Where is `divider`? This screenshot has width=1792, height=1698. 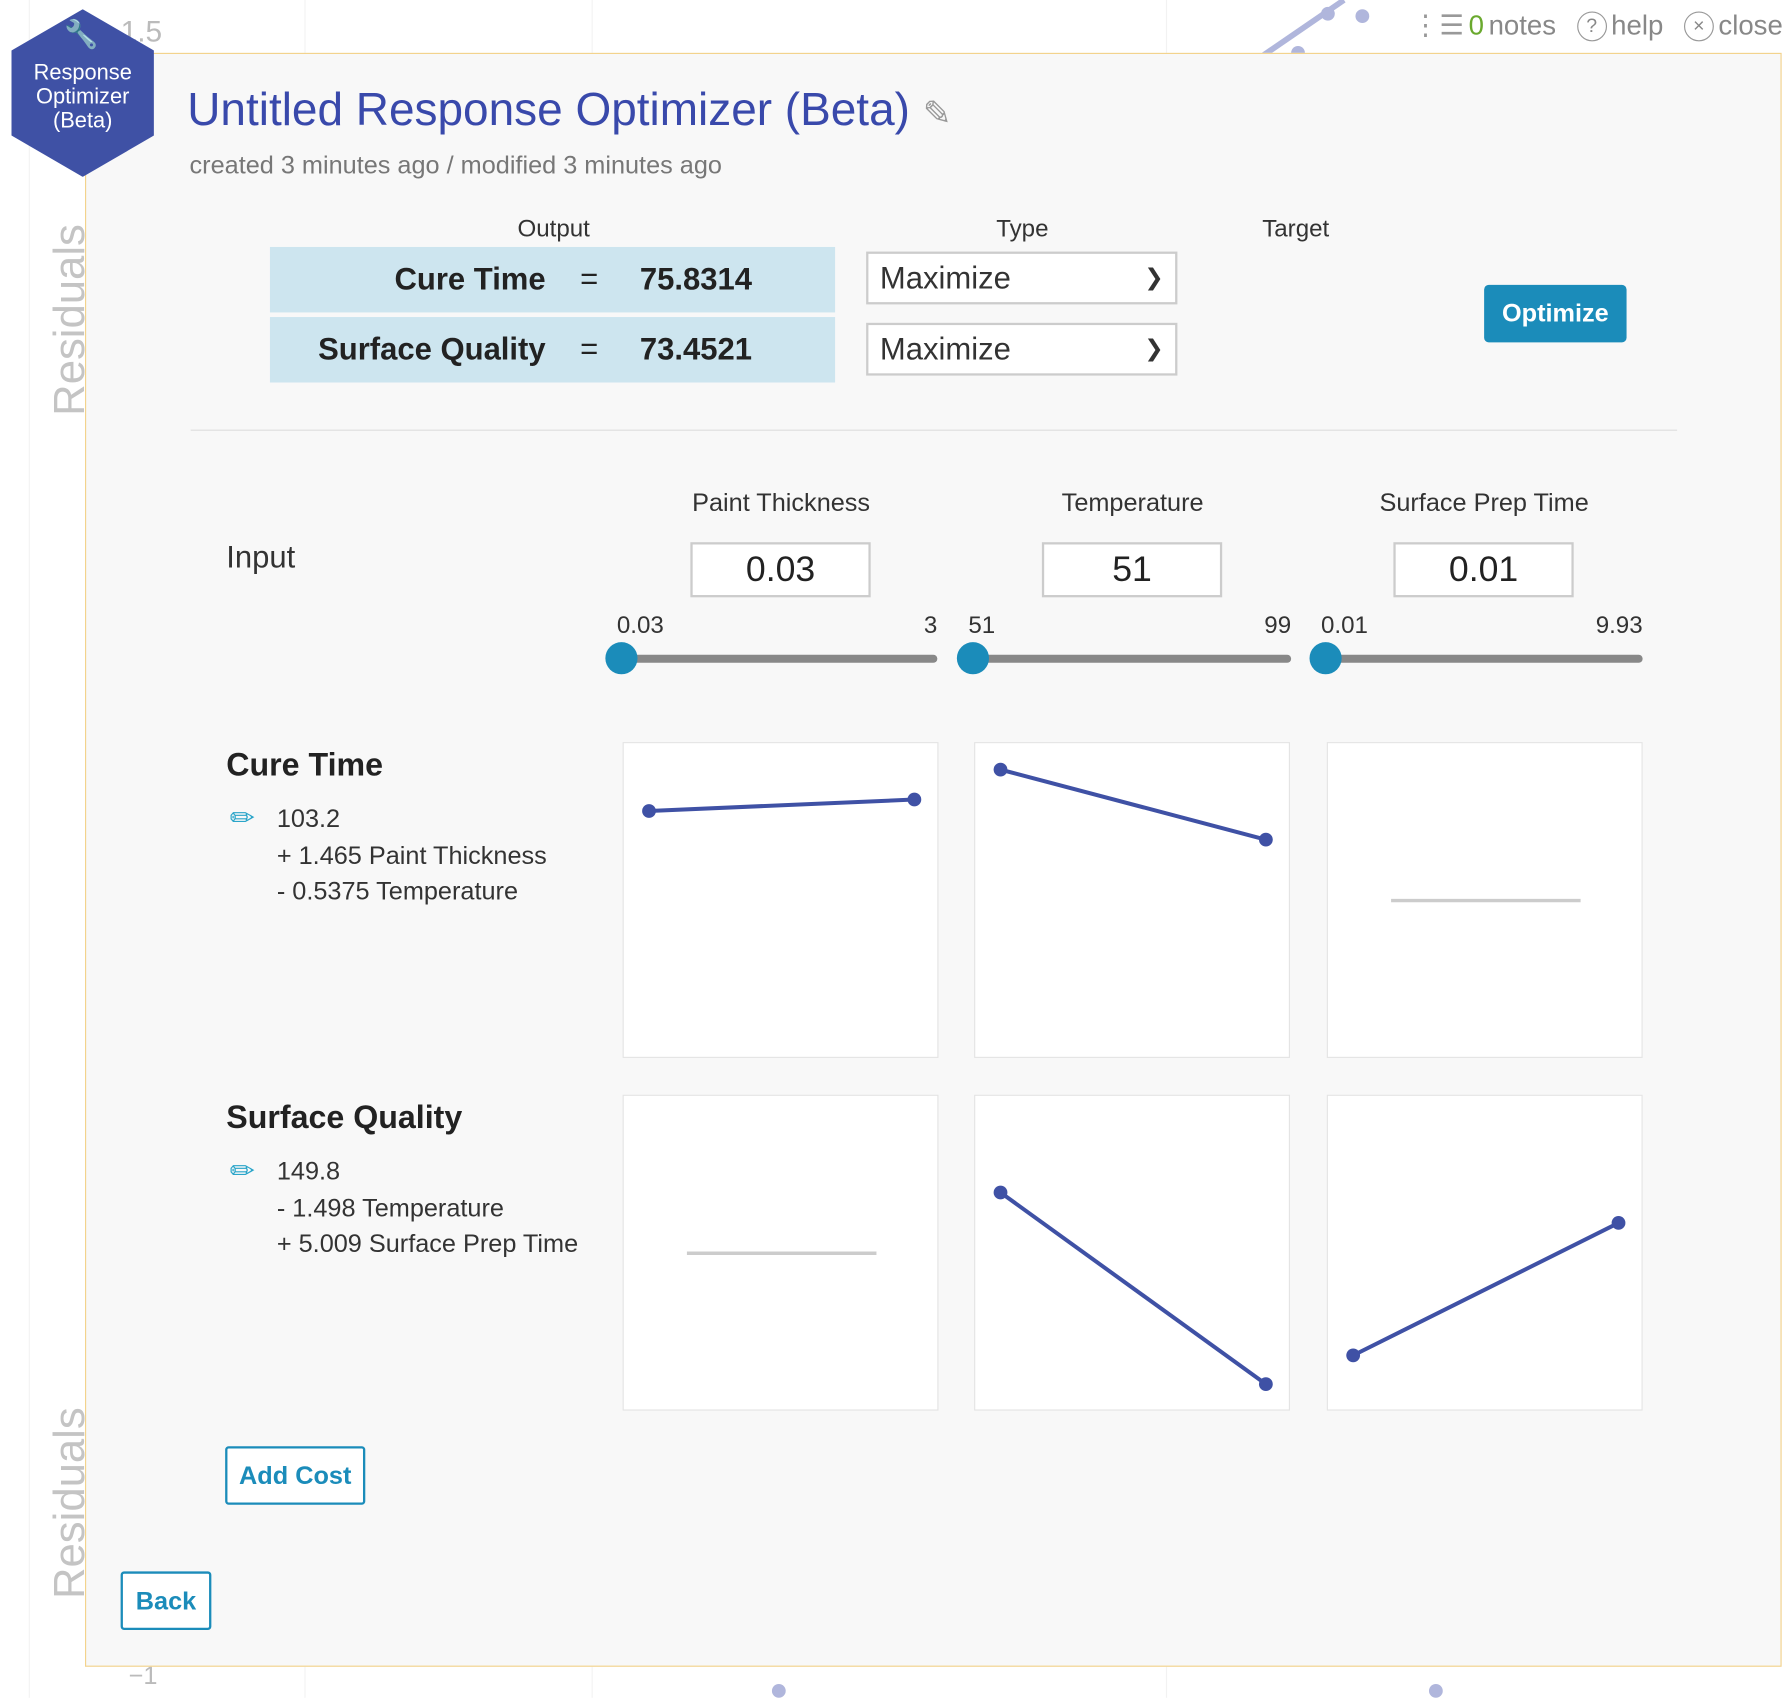
divider is located at coordinates (934, 430).